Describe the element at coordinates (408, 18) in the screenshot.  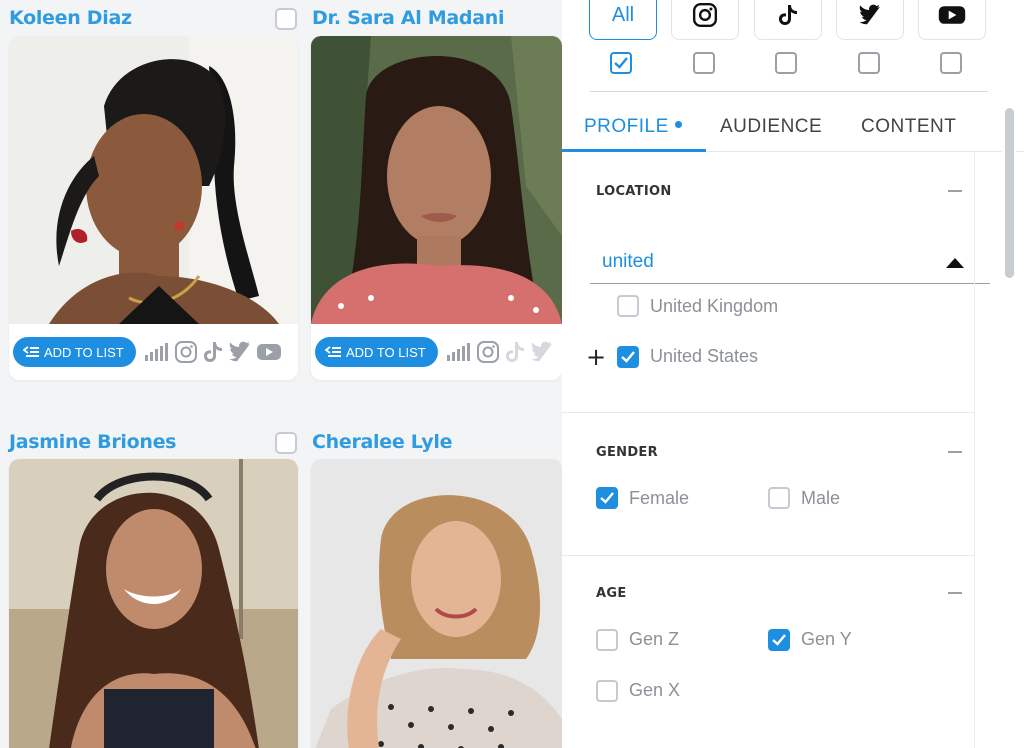
I see `creator-name: Dr. Sara Al Madani` at that location.